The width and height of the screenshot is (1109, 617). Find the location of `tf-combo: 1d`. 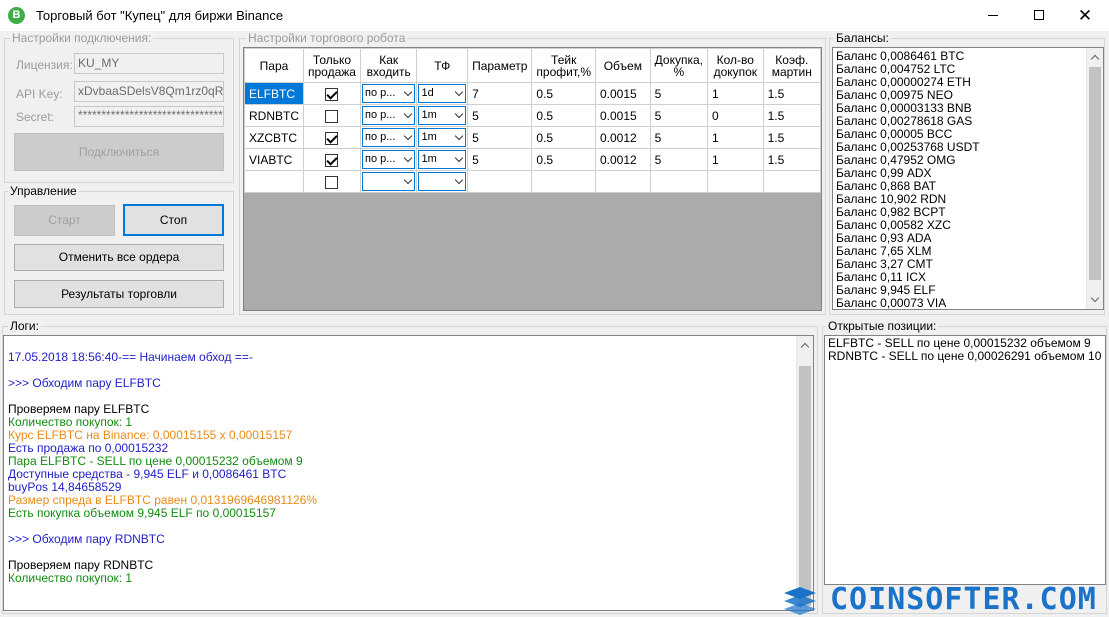

tf-combo: 1d is located at coordinates (442, 93).